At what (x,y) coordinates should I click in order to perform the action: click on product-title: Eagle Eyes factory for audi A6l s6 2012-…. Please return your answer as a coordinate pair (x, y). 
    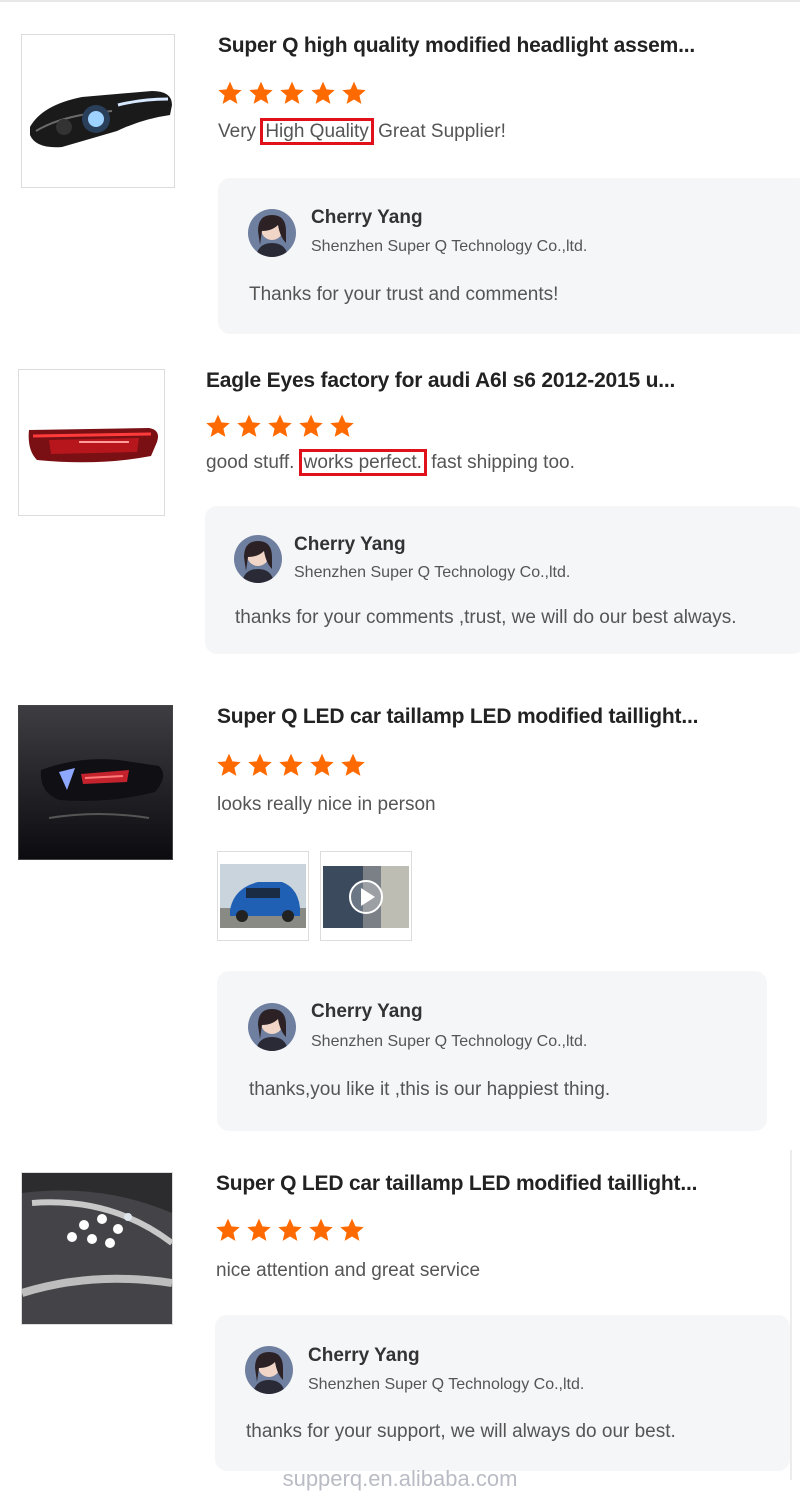
    Looking at the image, I should click on (440, 381).